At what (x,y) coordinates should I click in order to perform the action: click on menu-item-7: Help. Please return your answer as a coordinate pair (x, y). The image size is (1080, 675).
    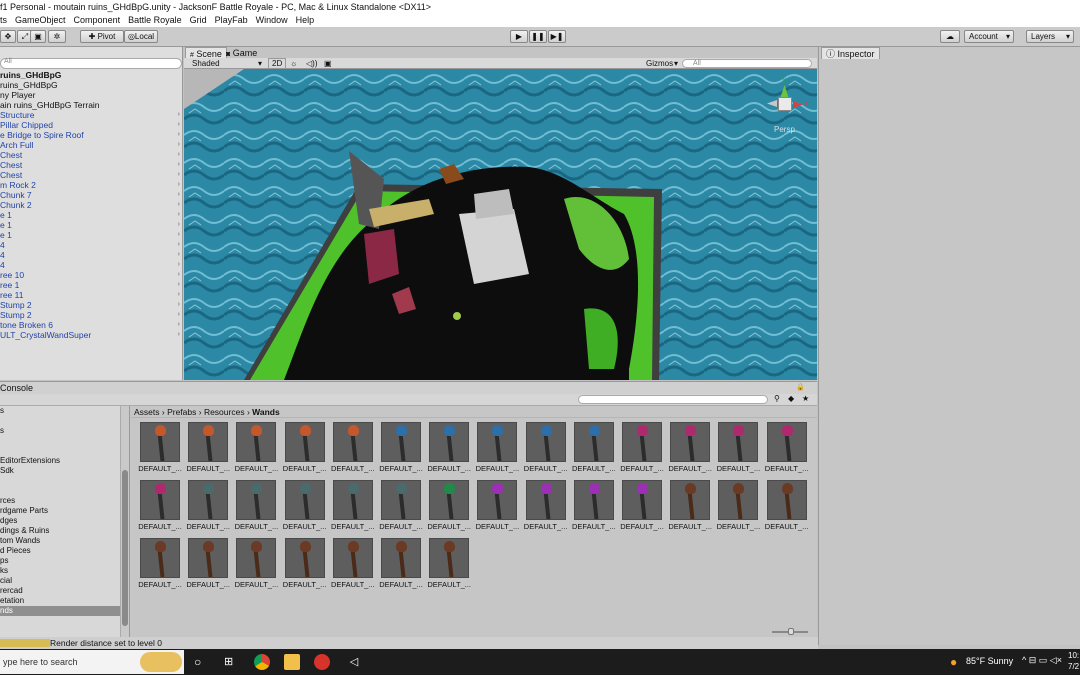
    Looking at the image, I should click on (305, 20).